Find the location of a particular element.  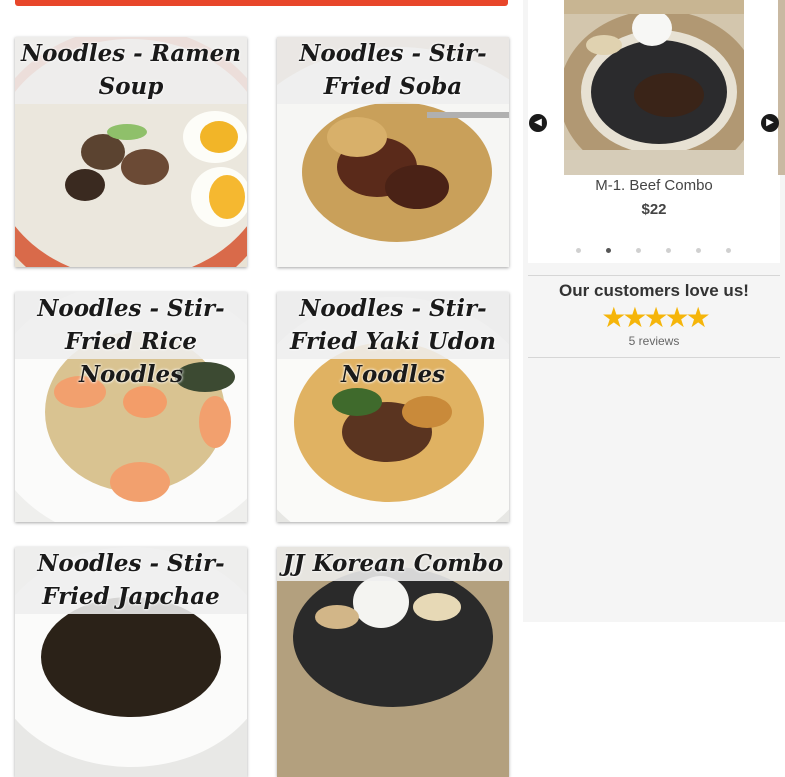

beef-combo-photo is located at coordinates (654, 87).